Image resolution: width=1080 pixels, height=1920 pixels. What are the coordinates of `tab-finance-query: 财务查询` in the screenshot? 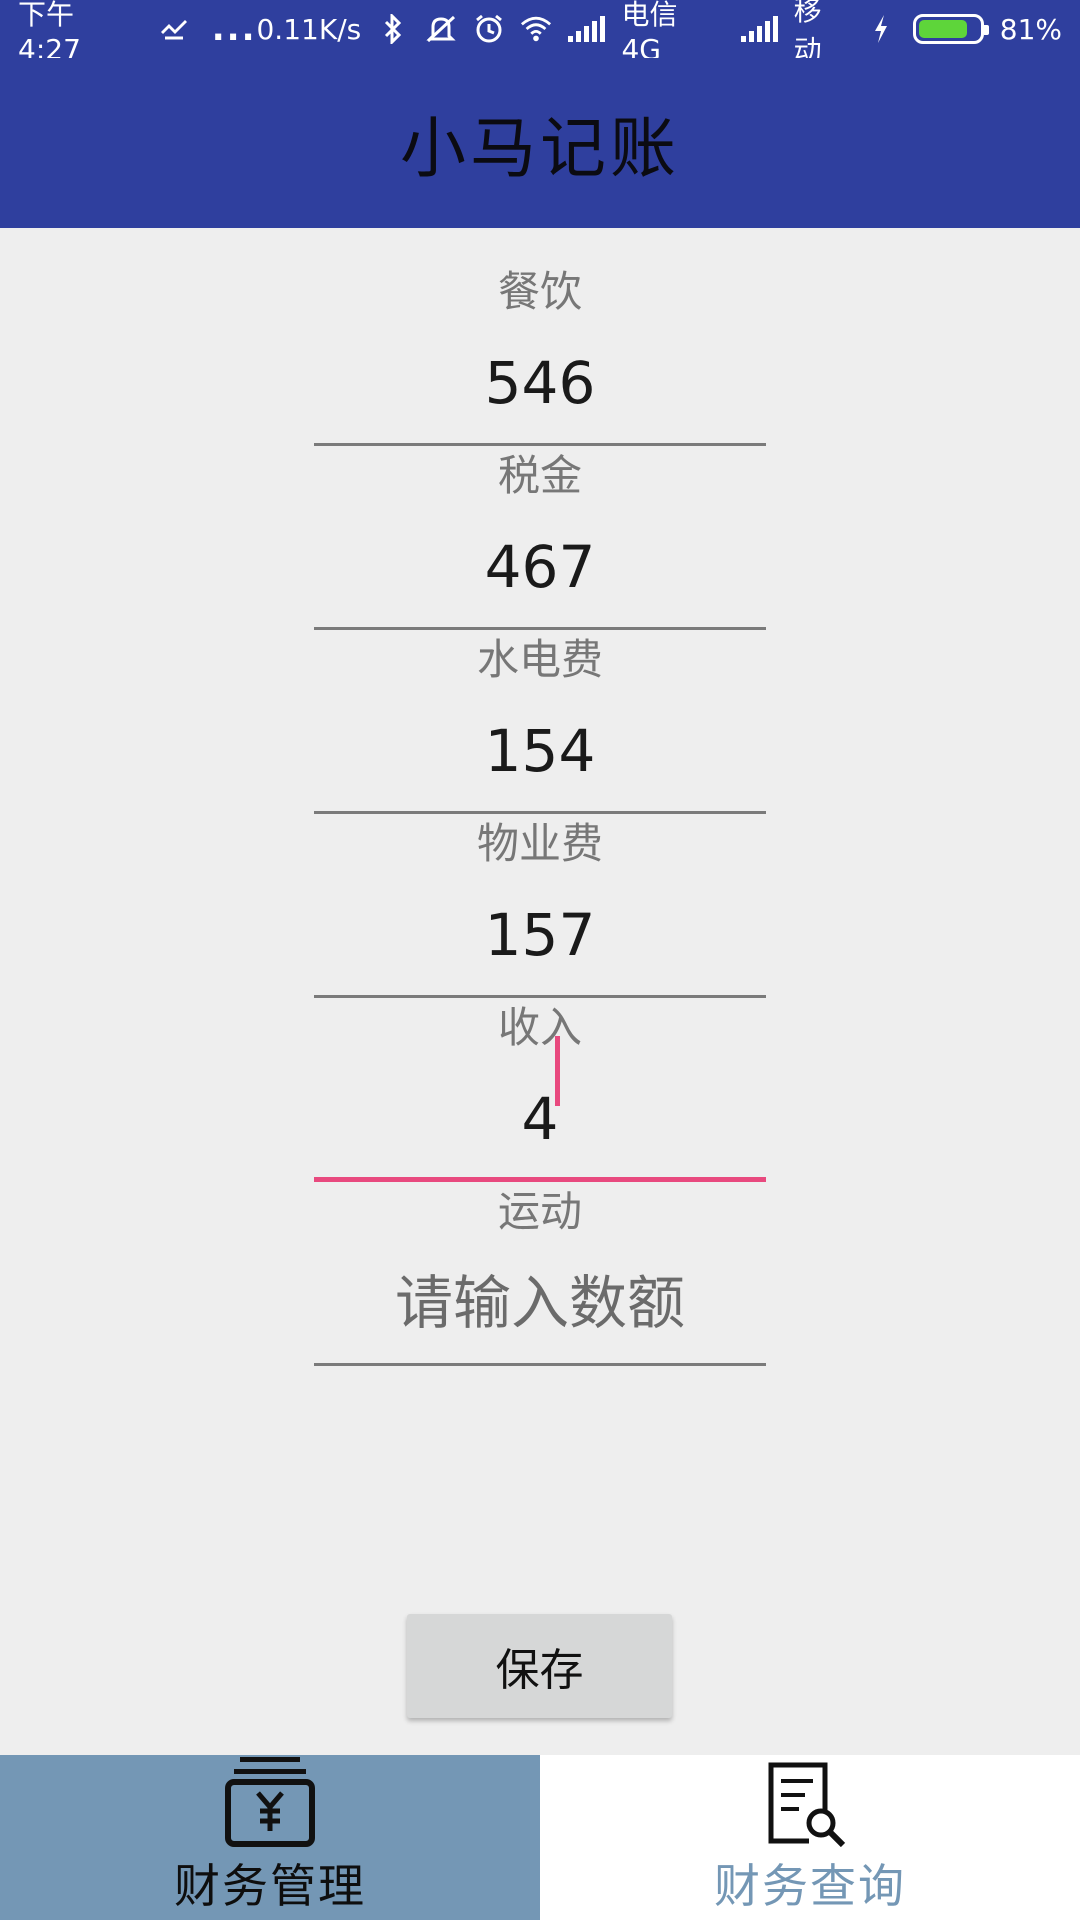 It's located at (810, 1837).